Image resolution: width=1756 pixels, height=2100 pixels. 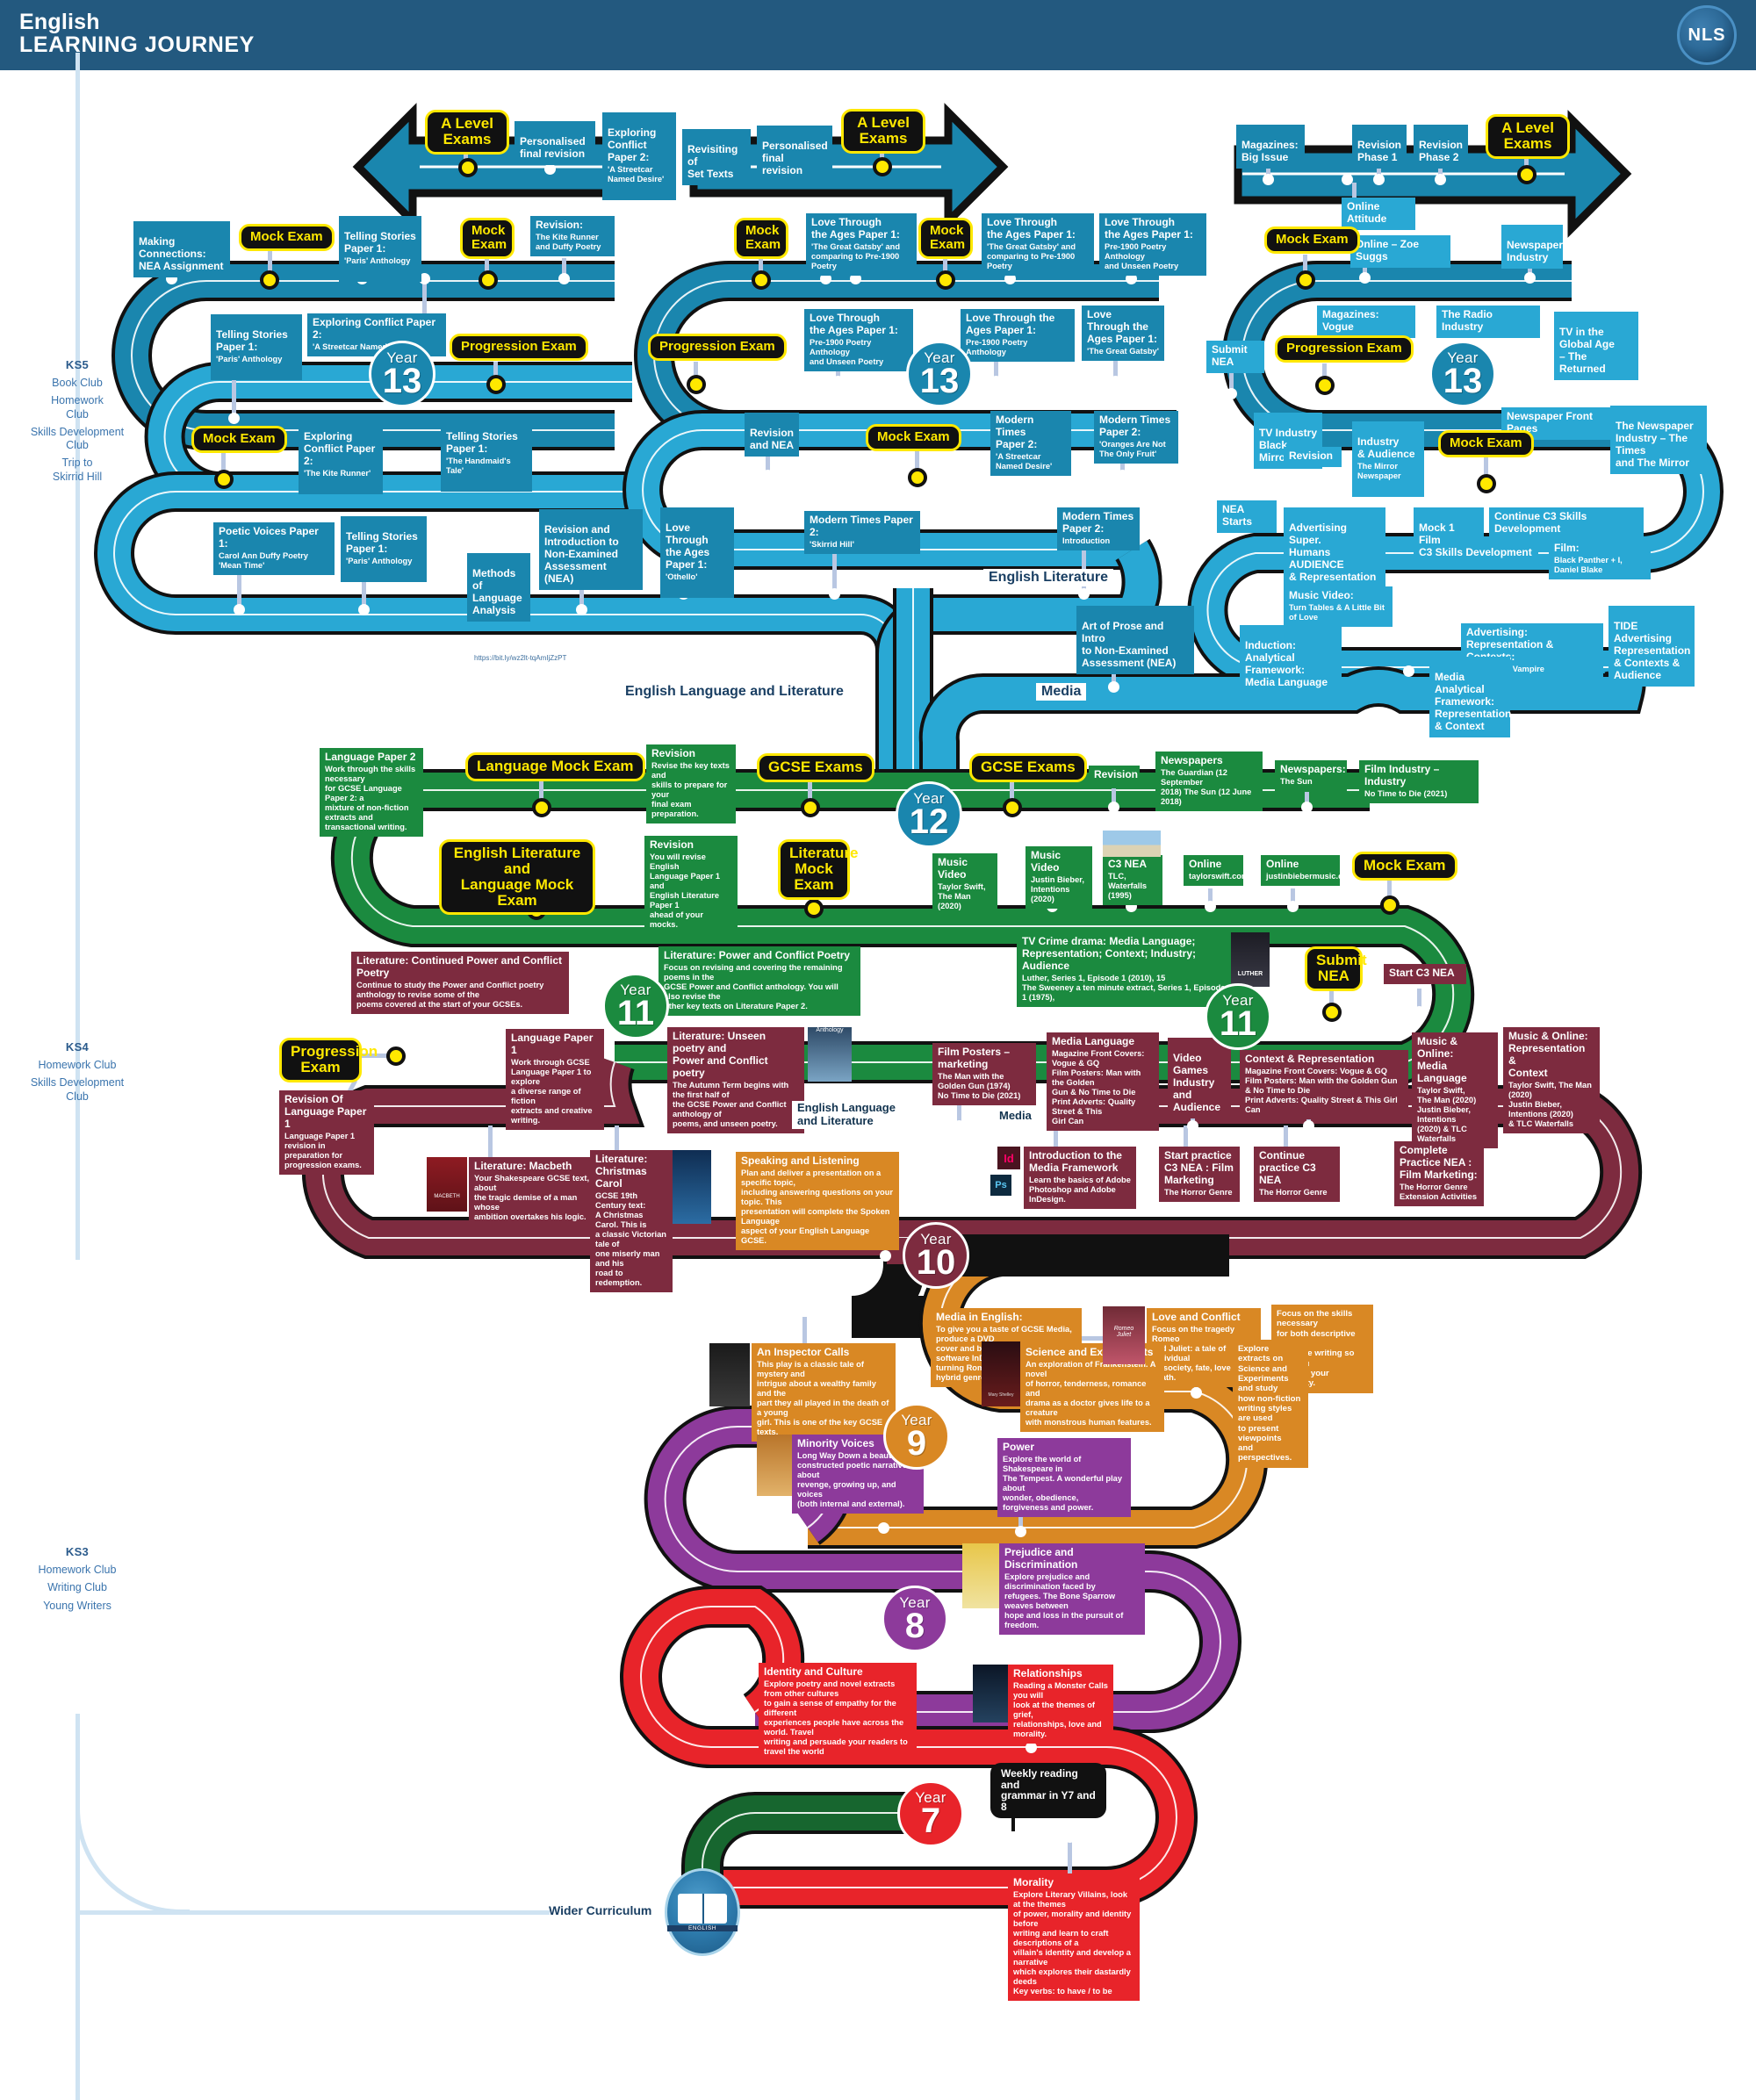 I want to click on node-progression-col1, so click(x=496, y=384).